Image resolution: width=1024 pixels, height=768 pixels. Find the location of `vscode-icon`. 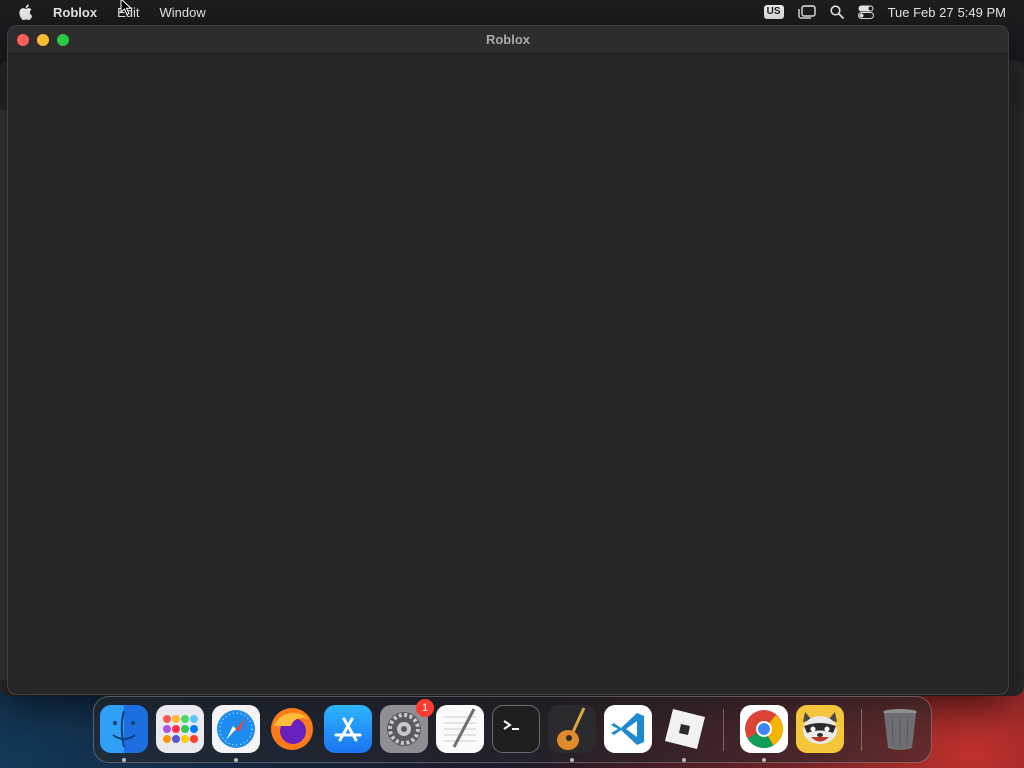

vscode-icon is located at coordinates (628, 729).